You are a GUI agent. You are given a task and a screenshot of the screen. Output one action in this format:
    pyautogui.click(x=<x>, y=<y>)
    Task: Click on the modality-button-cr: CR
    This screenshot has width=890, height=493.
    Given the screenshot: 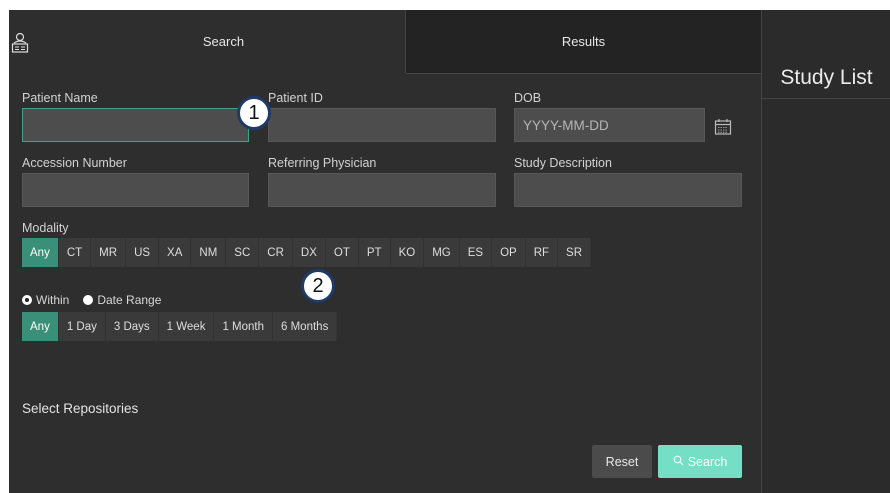 What is the action you would take?
    pyautogui.click(x=276, y=252)
    